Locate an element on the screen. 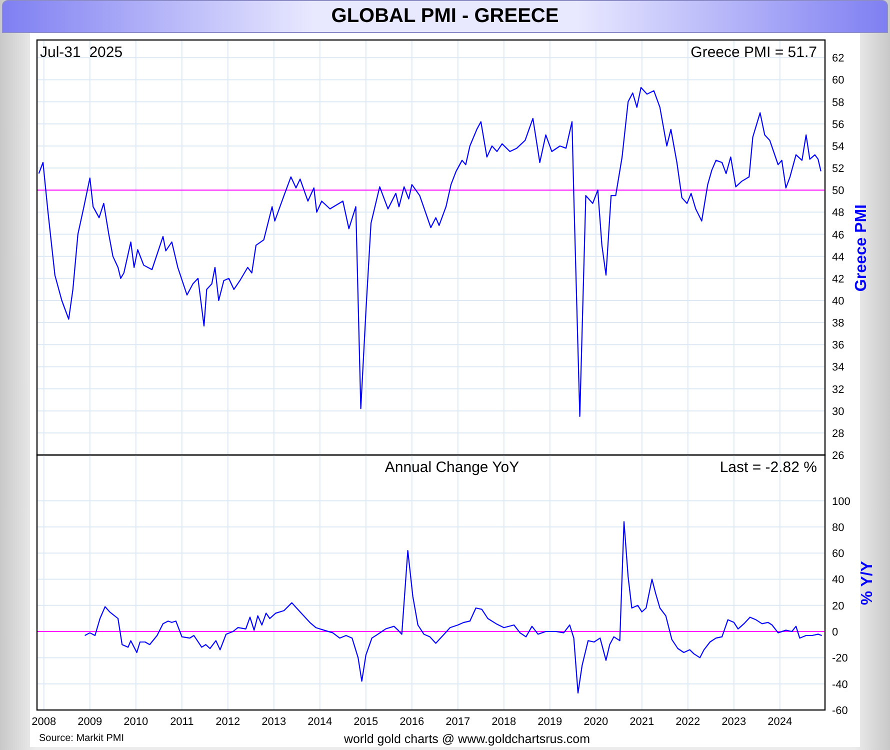  axis-tick-label: 2018 is located at coordinates (504, 722).